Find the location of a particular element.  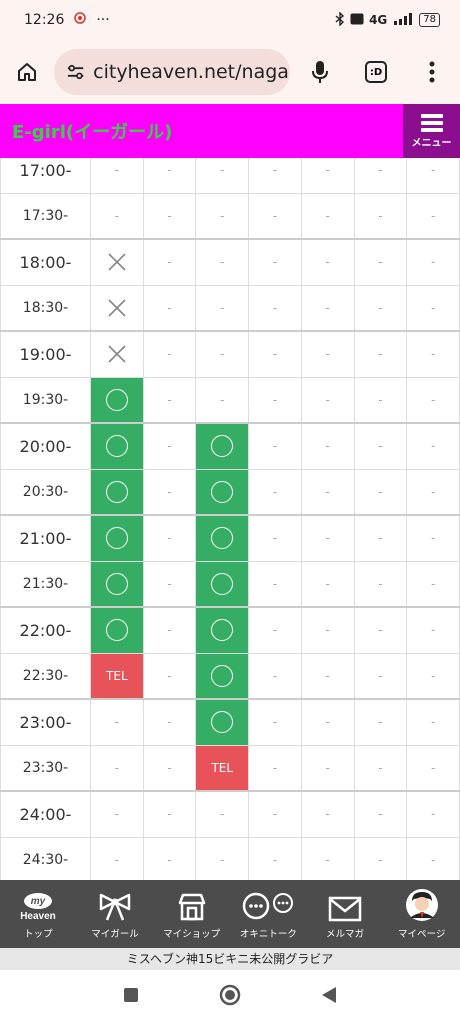

unavailable-slot is located at coordinates (117, 262).